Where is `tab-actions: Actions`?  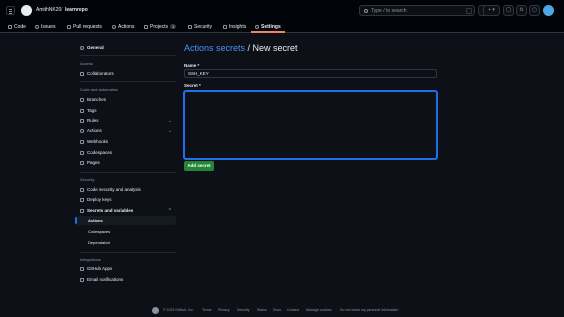 tab-actions: Actions is located at coordinates (123, 26).